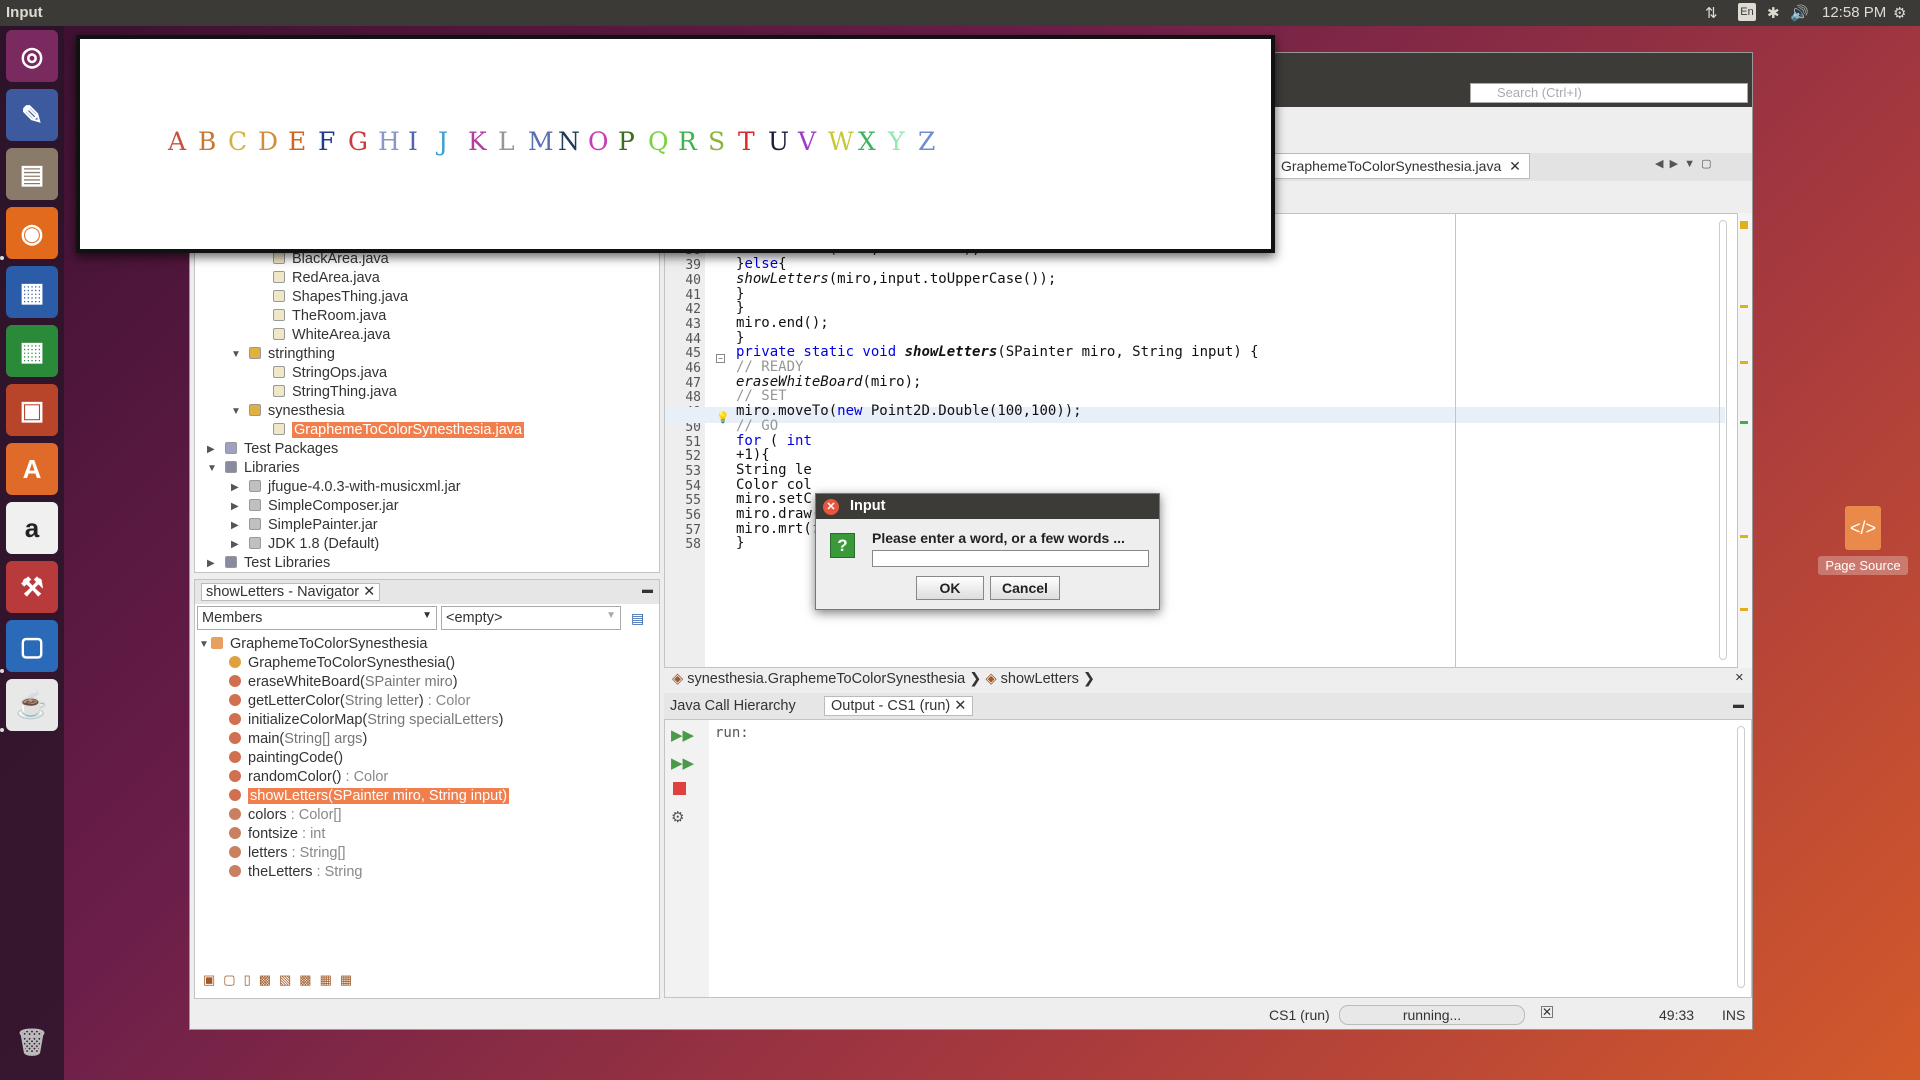 The width and height of the screenshot is (1920, 1080). I want to click on tree-item: WhiteArea.java, so click(331, 335).